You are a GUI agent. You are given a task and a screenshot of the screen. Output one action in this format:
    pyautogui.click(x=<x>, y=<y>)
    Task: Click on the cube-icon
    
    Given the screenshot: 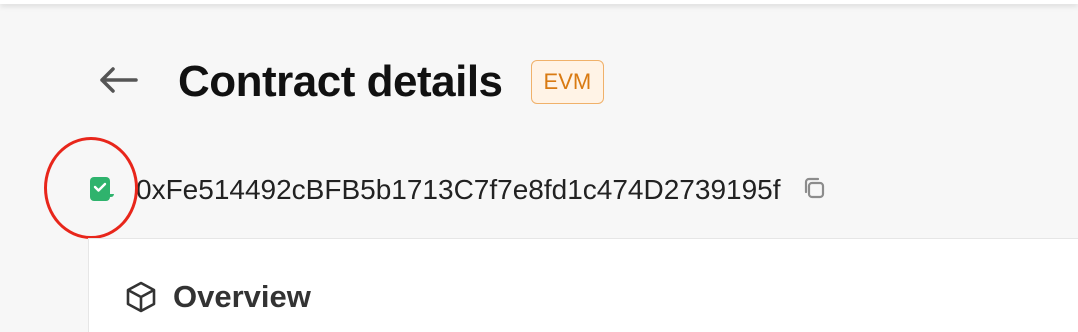 What is the action you would take?
    pyautogui.click(x=141, y=297)
    